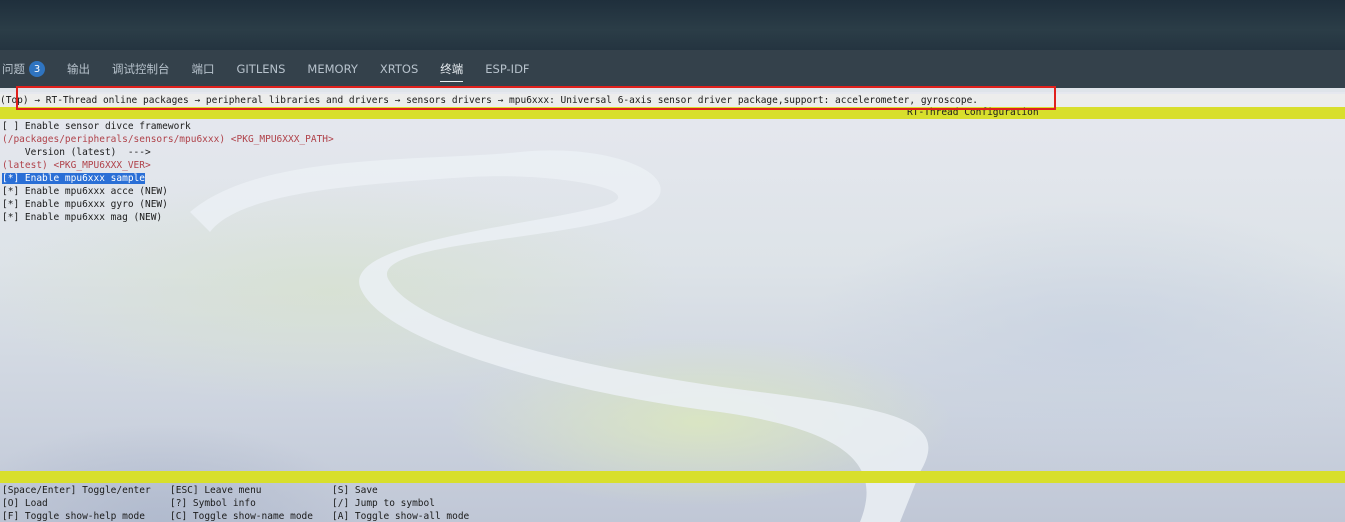 This screenshot has height=522, width=1345. I want to click on tab-label: 端口, so click(203, 69).